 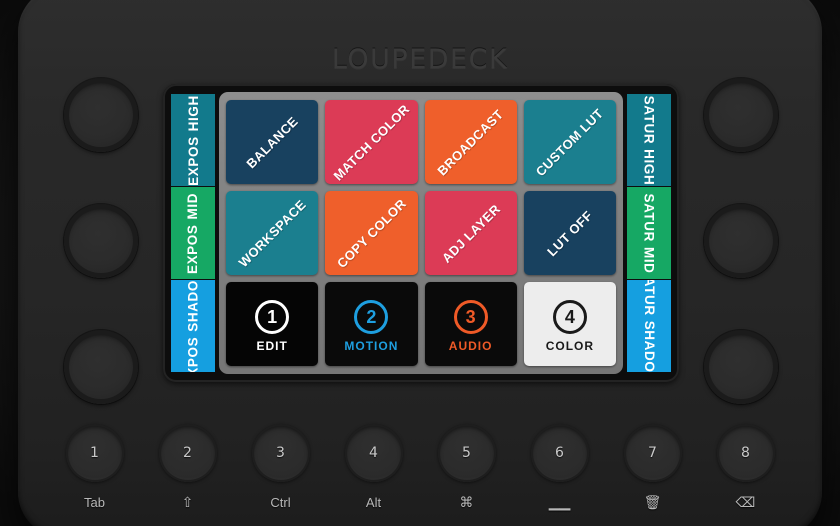 I want to click on bottom-button-6-number: 6, so click(x=559, y=453).